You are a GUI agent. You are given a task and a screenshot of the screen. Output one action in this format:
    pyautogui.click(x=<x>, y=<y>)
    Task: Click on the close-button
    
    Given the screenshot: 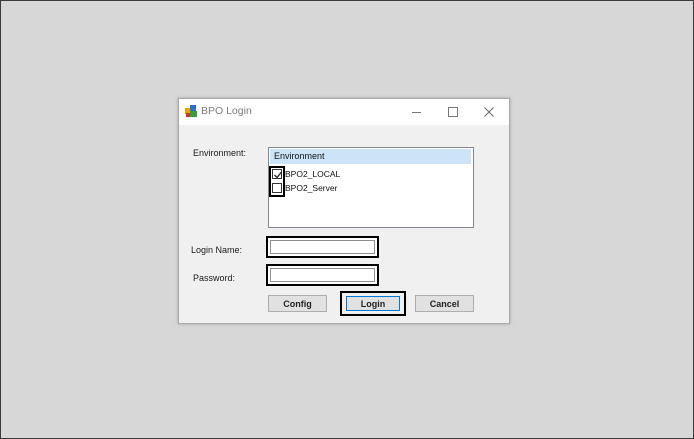 What is the action you would take?
    pyautogui.click(x=489, y=112)
    